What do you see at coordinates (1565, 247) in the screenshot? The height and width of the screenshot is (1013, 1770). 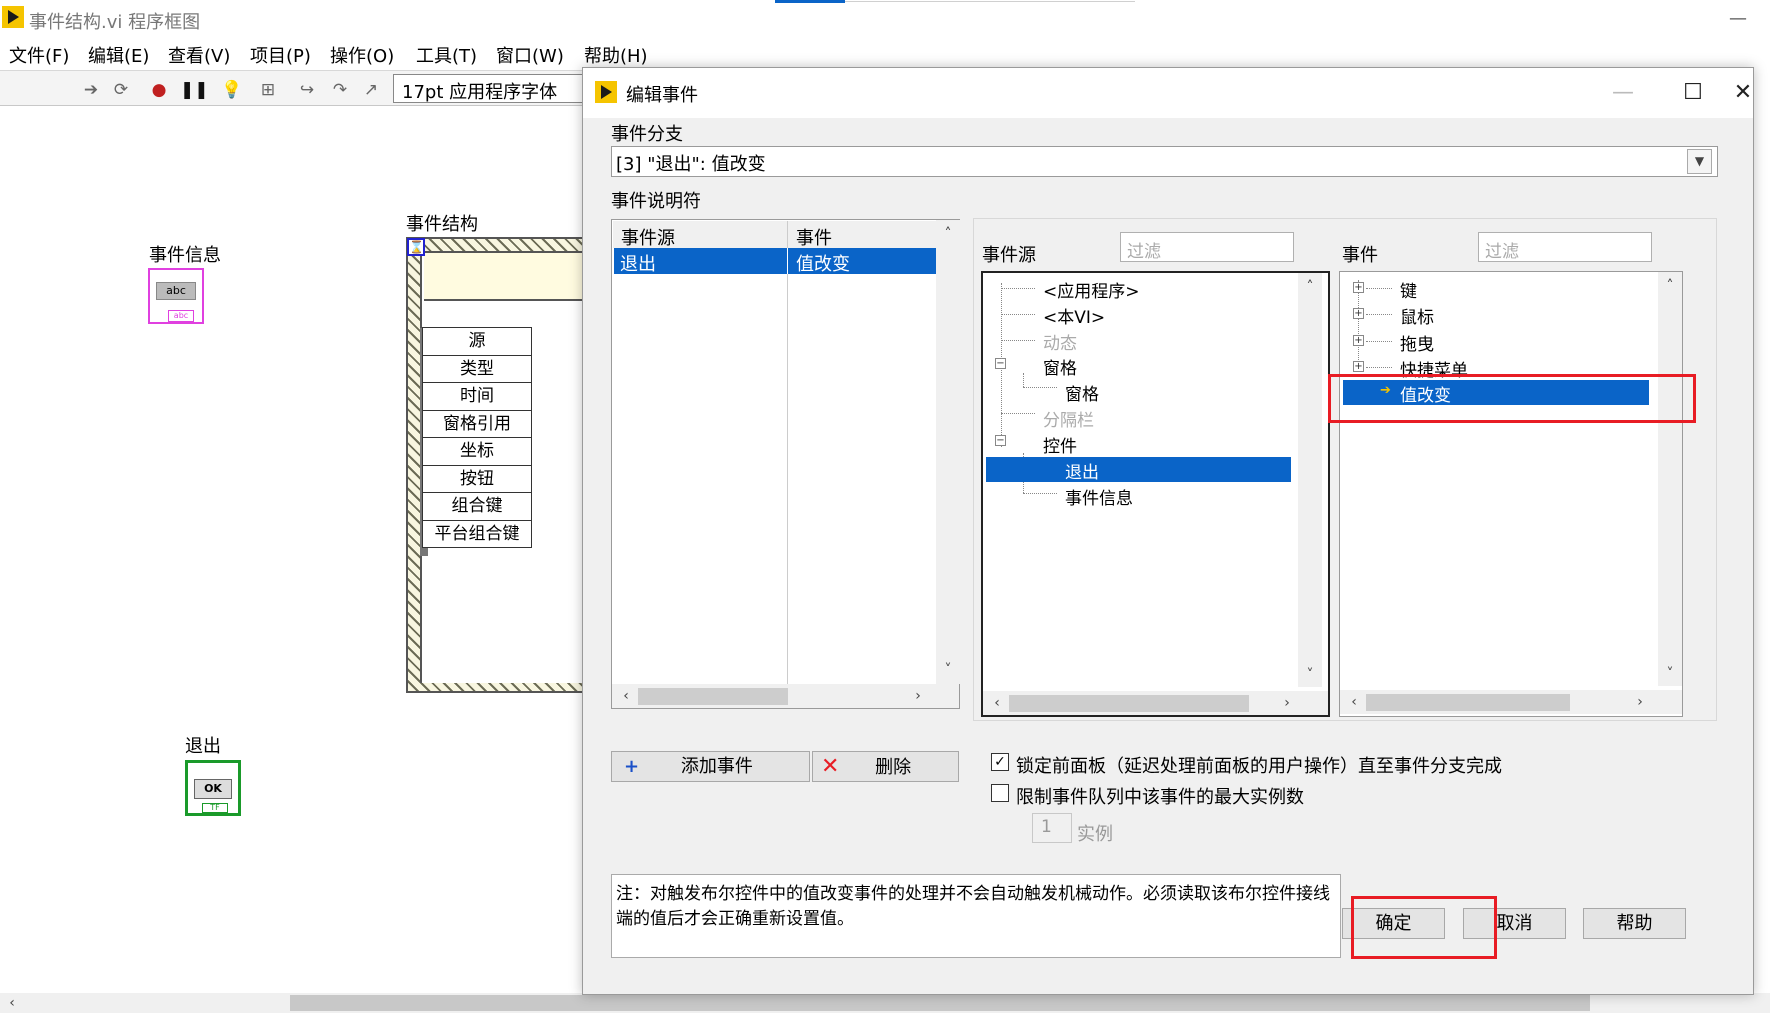 I see `event-filter-input: 过滤` at bounding box center [1565, 247].